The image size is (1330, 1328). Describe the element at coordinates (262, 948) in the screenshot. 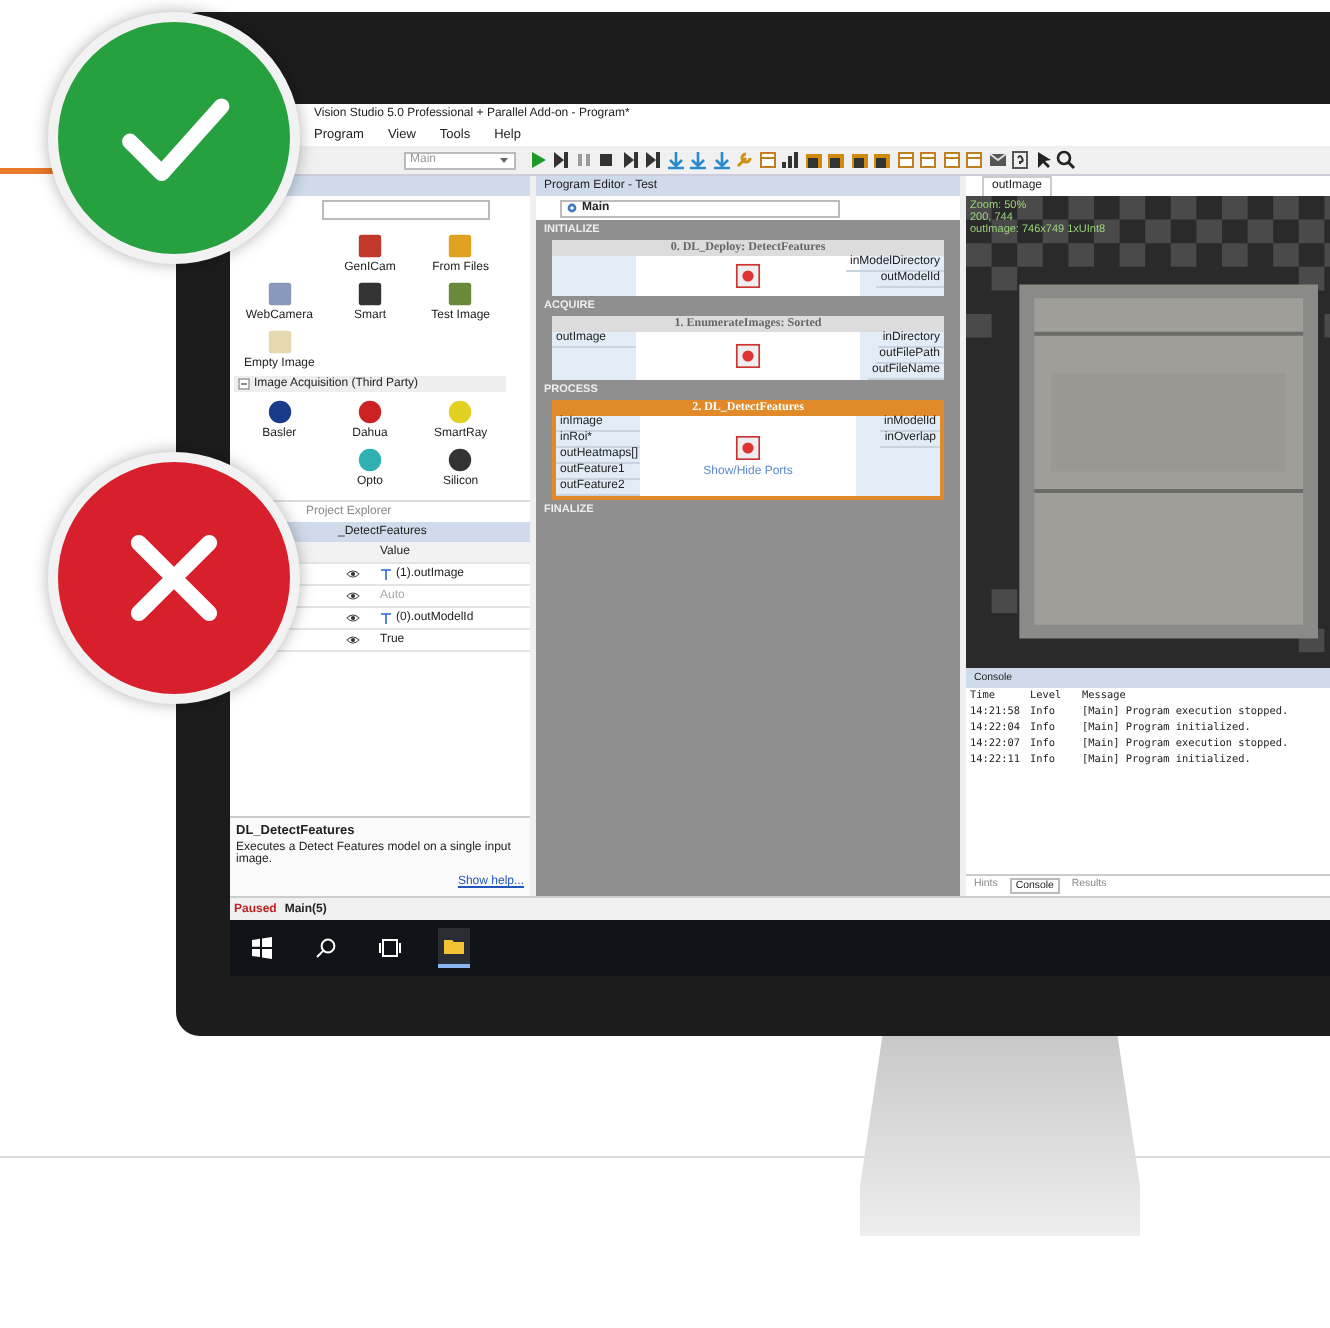

I see `windows-icon` at that location.